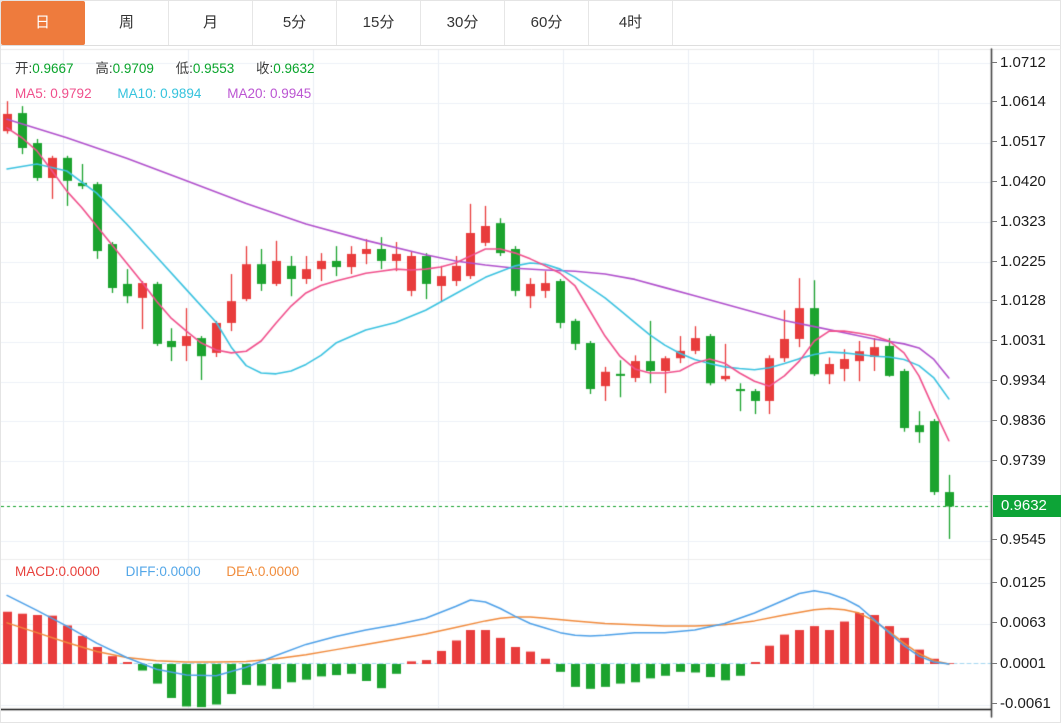 The height and width of the screenshot is (724, 1061). What do you see at coordinates (1019, 663) in the screenshot?
I see `macd-tick-label: 0.0001` at bounding box center [1019, 663].